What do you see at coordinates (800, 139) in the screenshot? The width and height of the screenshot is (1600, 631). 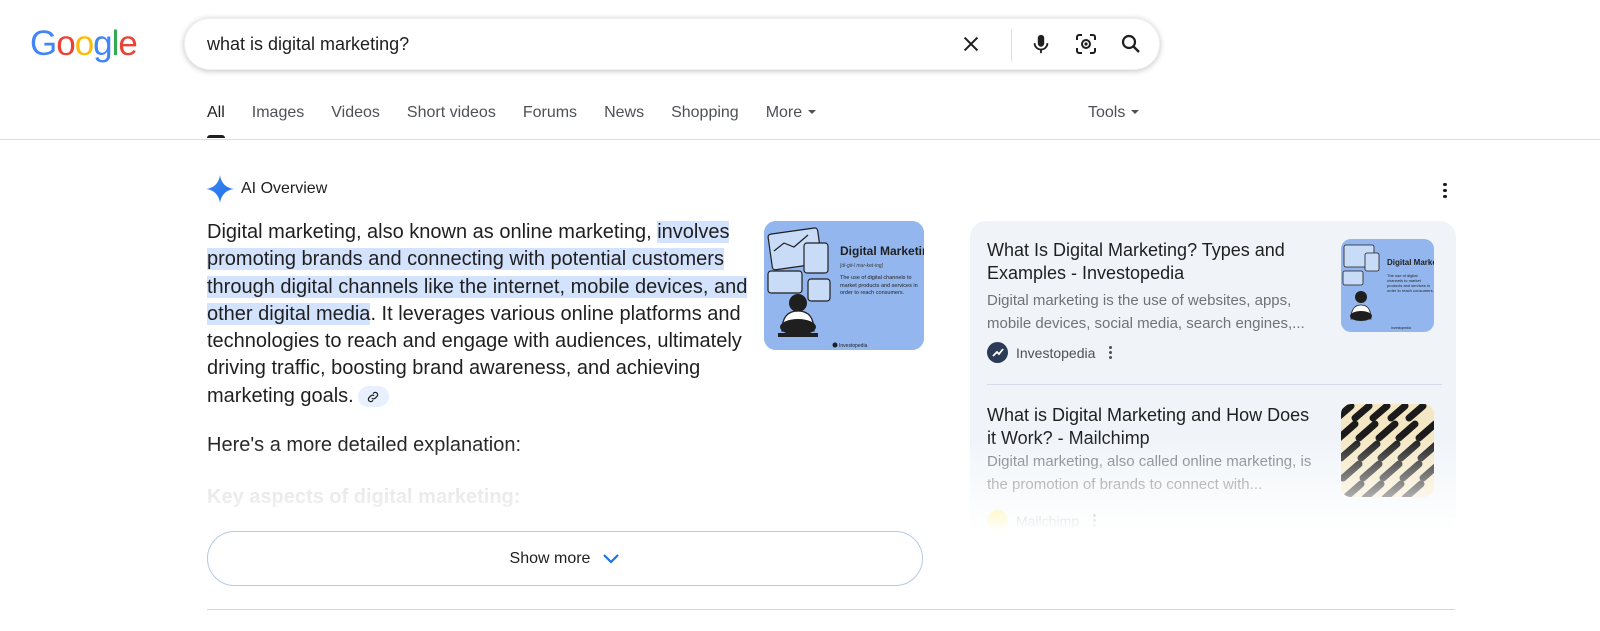 I see `tabs-divider` at bounding box center [800, 139].